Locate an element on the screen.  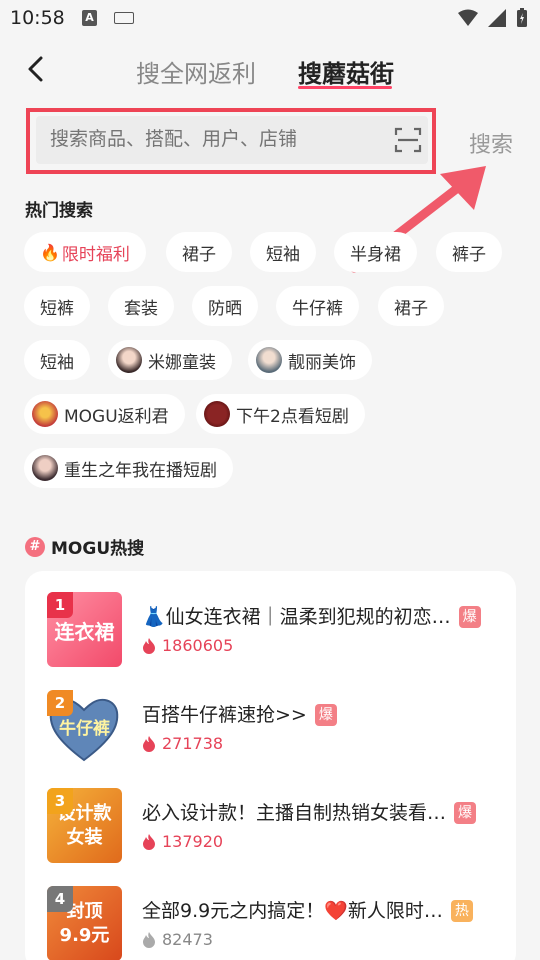
item-count: 271738 is located at coordinates (182, 743).